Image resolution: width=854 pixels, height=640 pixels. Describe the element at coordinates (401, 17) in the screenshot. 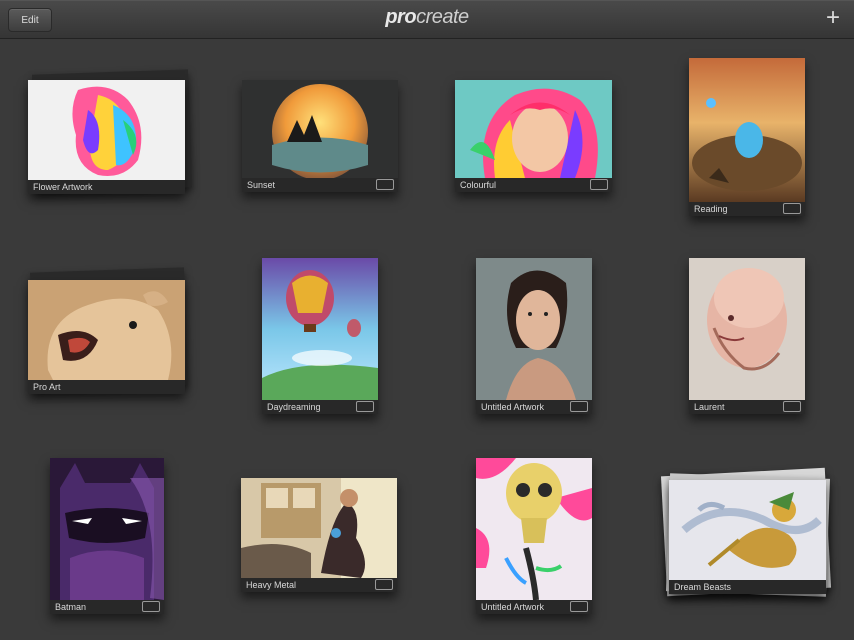

I see `logo-pro-text: pro` at that location.